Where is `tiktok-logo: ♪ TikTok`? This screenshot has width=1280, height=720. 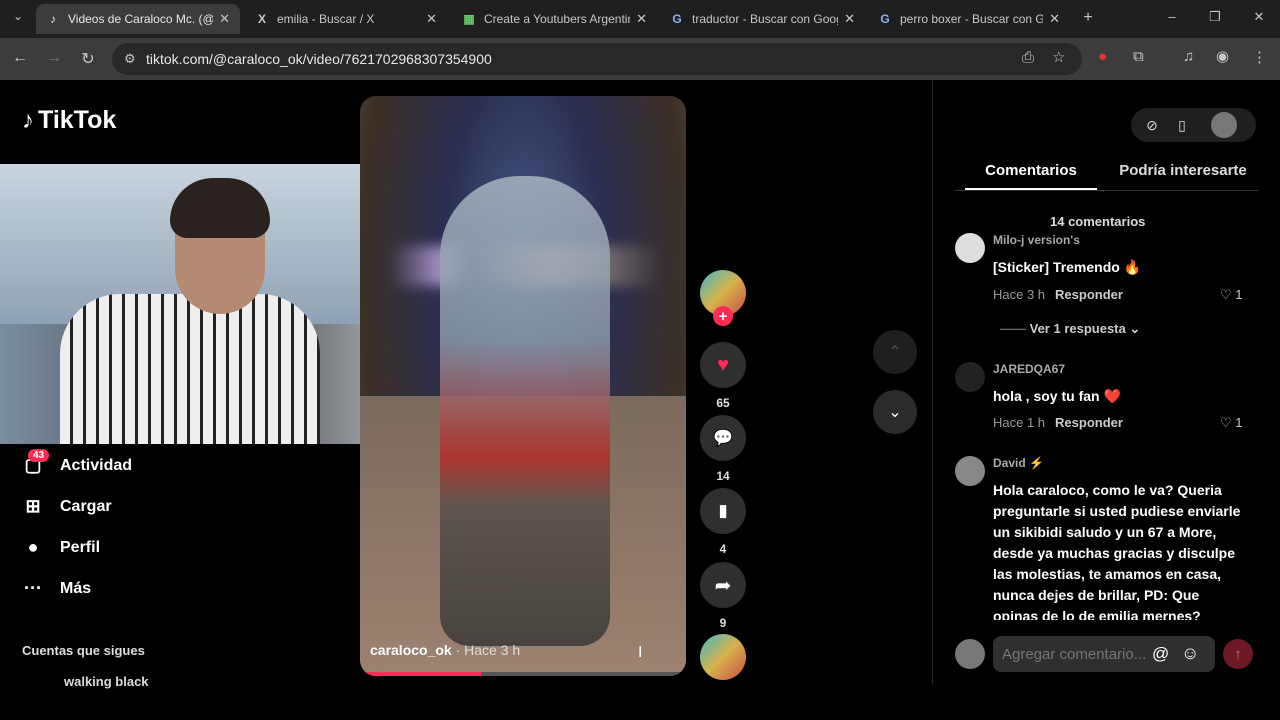
tiktok-logo: ♪ TikTok is located at coordinates (69, 120).